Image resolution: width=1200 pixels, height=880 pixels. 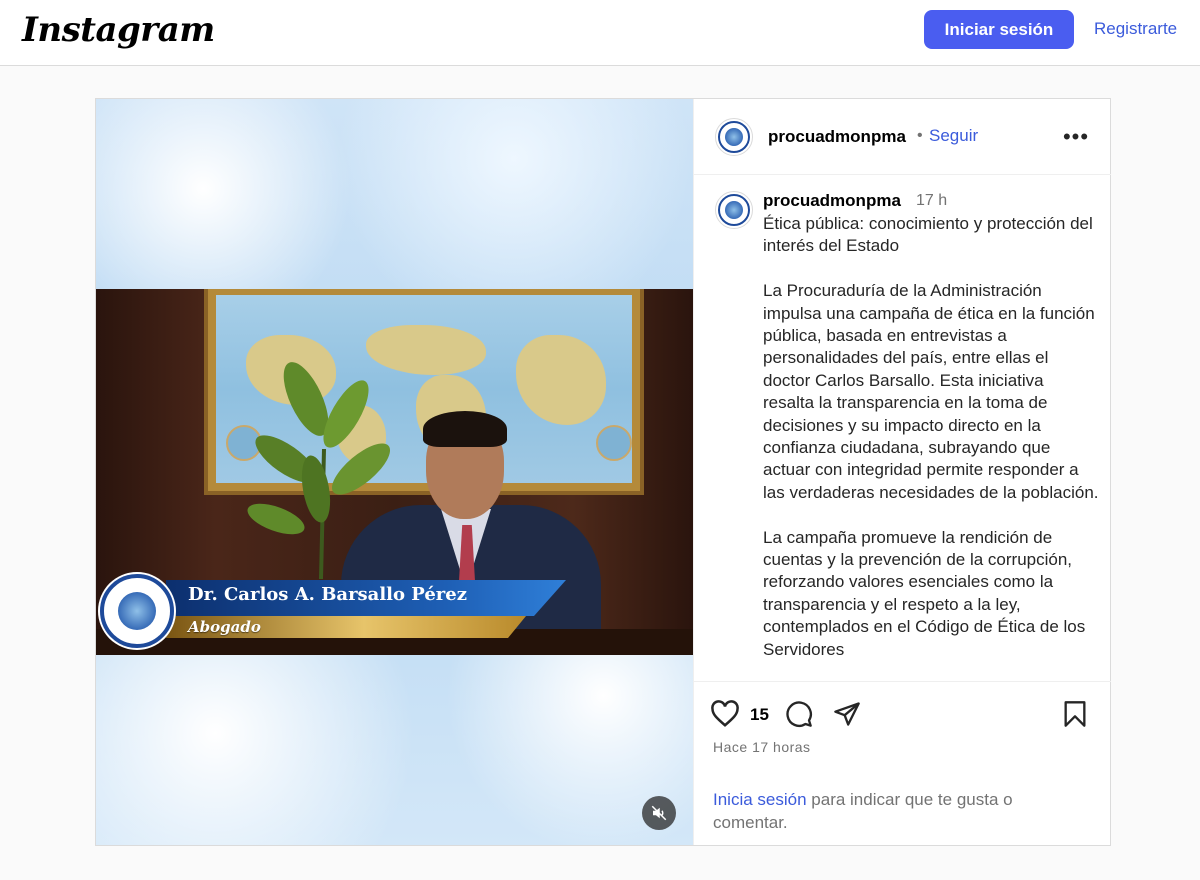 I want to click on follow-button: Seguir, so click(x=953, y=136).